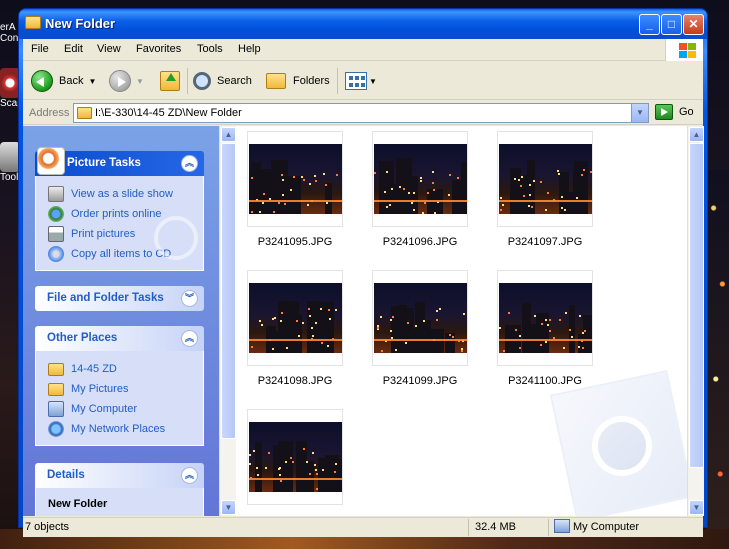 The height and width of the screenshot is (549, 729). I want to click on details-header: Details ︽, so click(119, 475).